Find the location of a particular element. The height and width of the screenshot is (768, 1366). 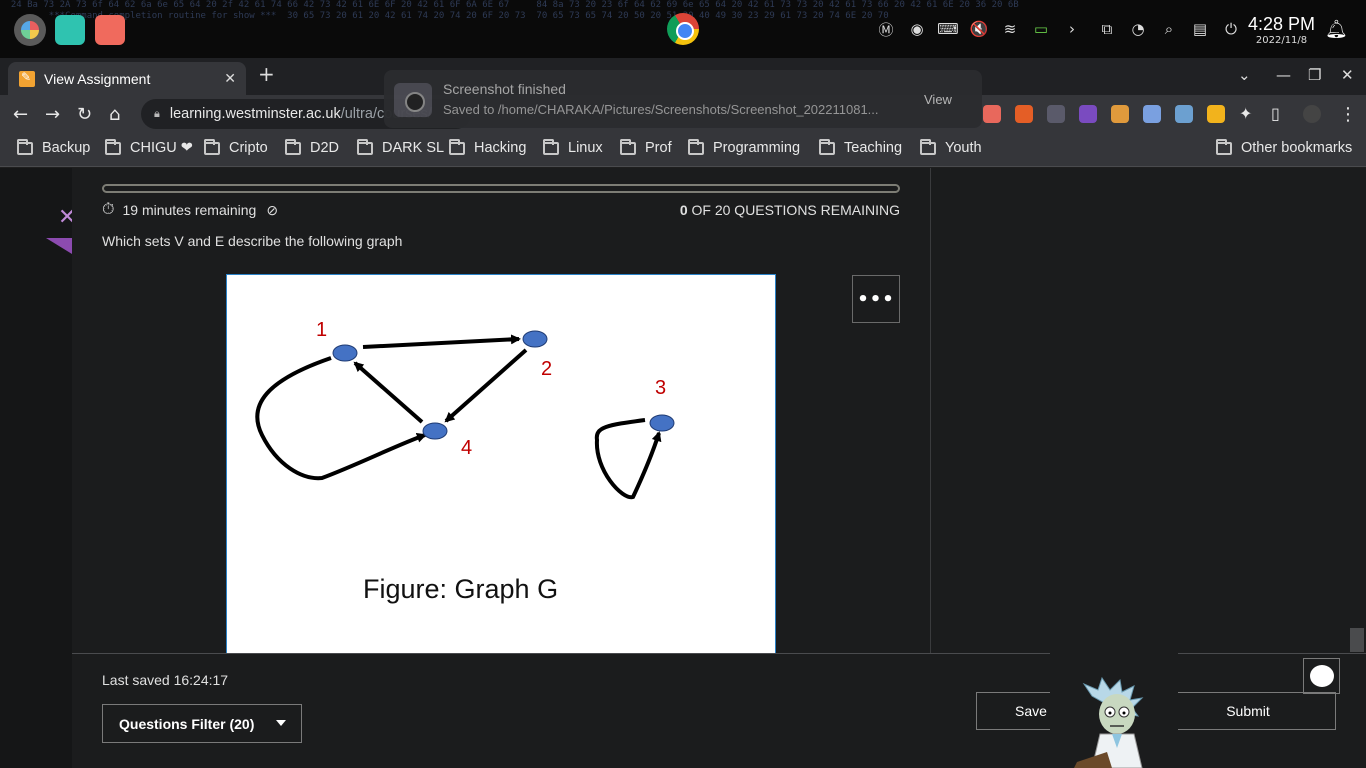

terminal-app-icon is located at coordinates (70, 30).